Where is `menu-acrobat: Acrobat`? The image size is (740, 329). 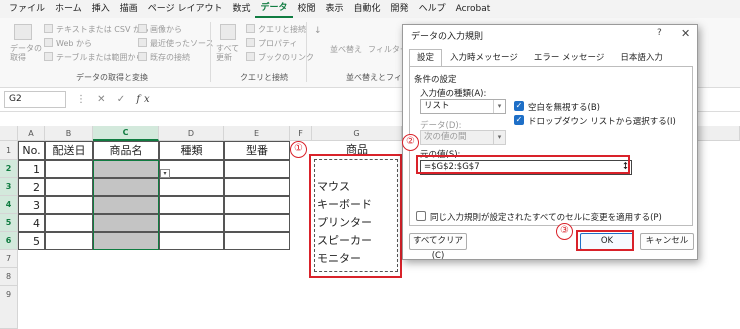
menu-acrobat: Acrobat is located at coordinates (473, 9).